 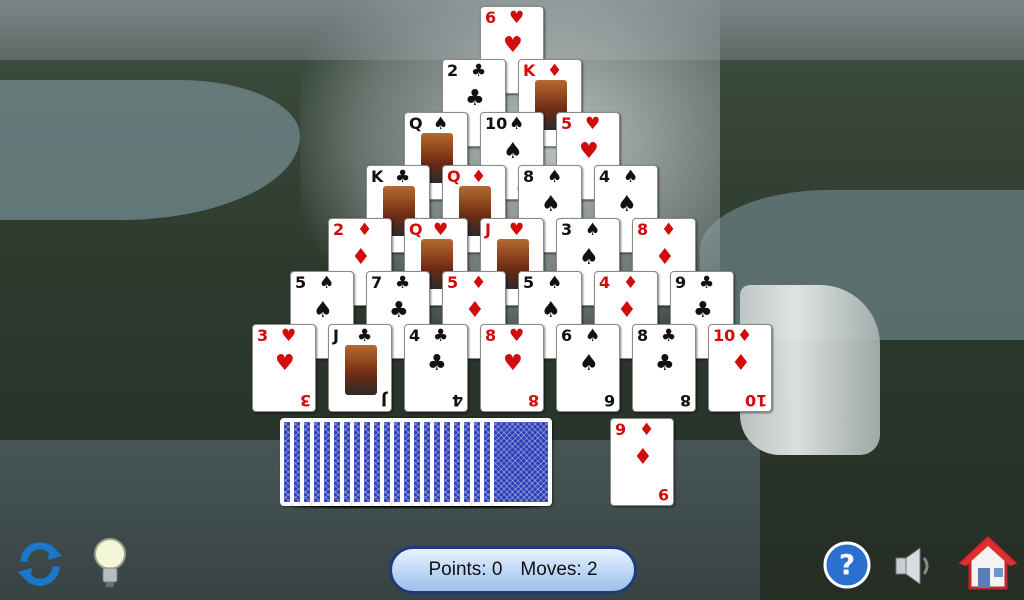 I want to click on card-rank-bottom: 4, so click(x=457, y=400).